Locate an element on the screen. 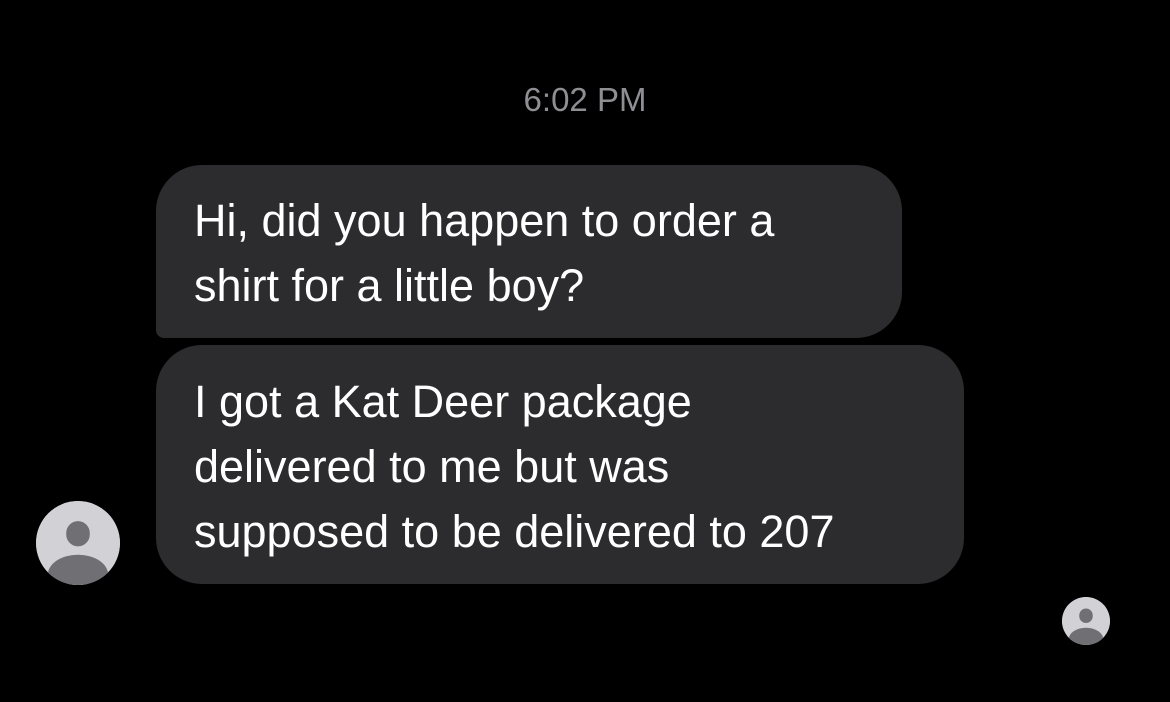 This screenshot has height=702, width=1170. message-text-line: supposed to be delivered to 207 is located at coordinates (514, 531).